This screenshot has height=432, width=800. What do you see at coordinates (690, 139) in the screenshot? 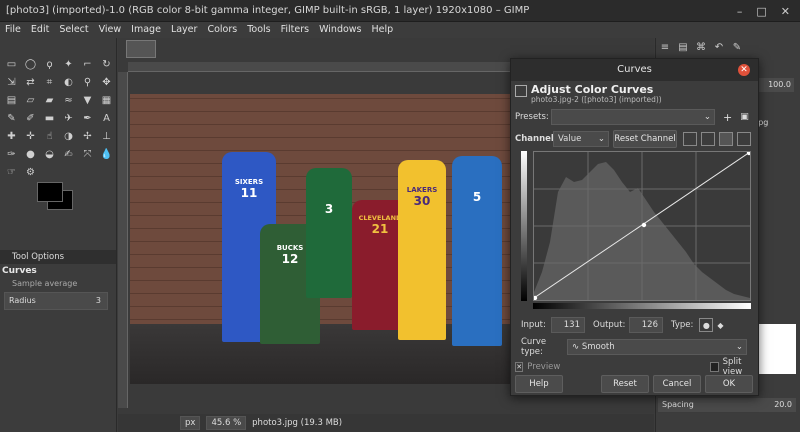
I see `linear-histogram-icon` at bounding box center [690, 139].